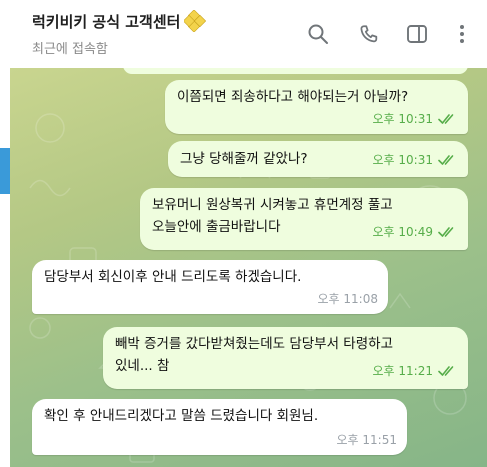  I want to click on message-meta: 오후 11:08, so click(348, 299).